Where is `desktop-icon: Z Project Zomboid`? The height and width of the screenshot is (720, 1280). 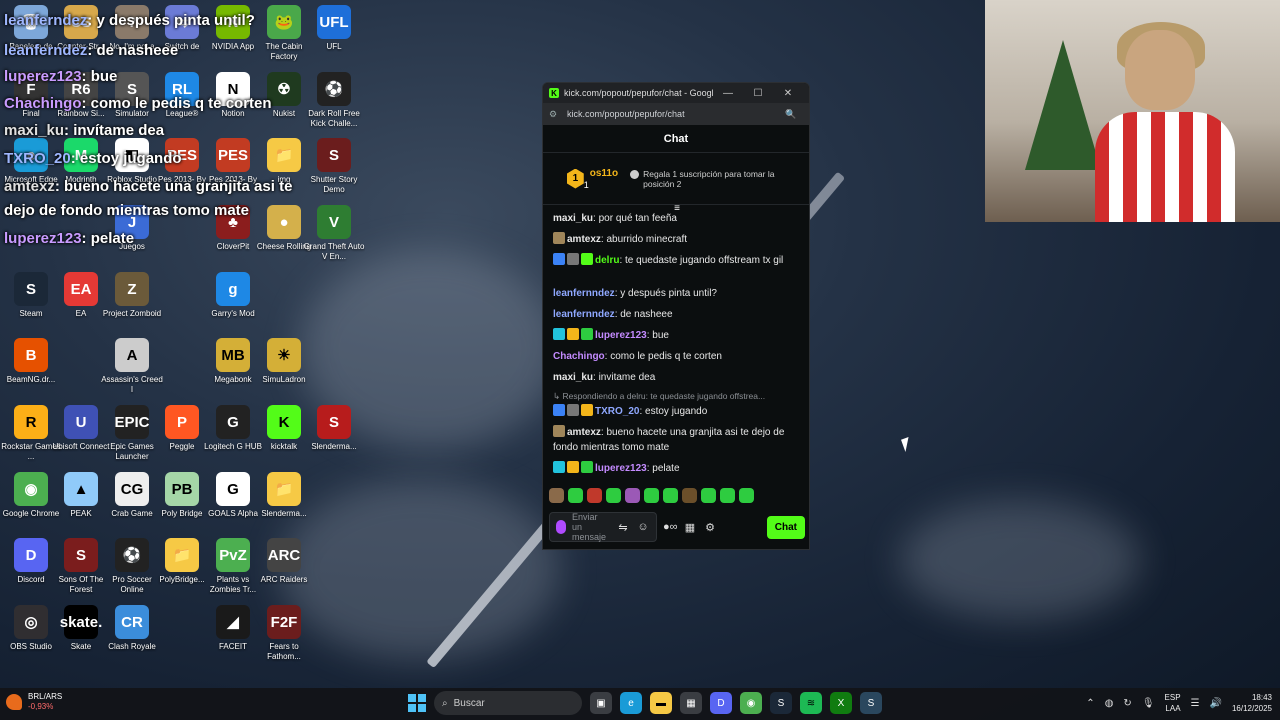 desktop-icon: Z Project Zomboid is located at coordinates (132, 295).